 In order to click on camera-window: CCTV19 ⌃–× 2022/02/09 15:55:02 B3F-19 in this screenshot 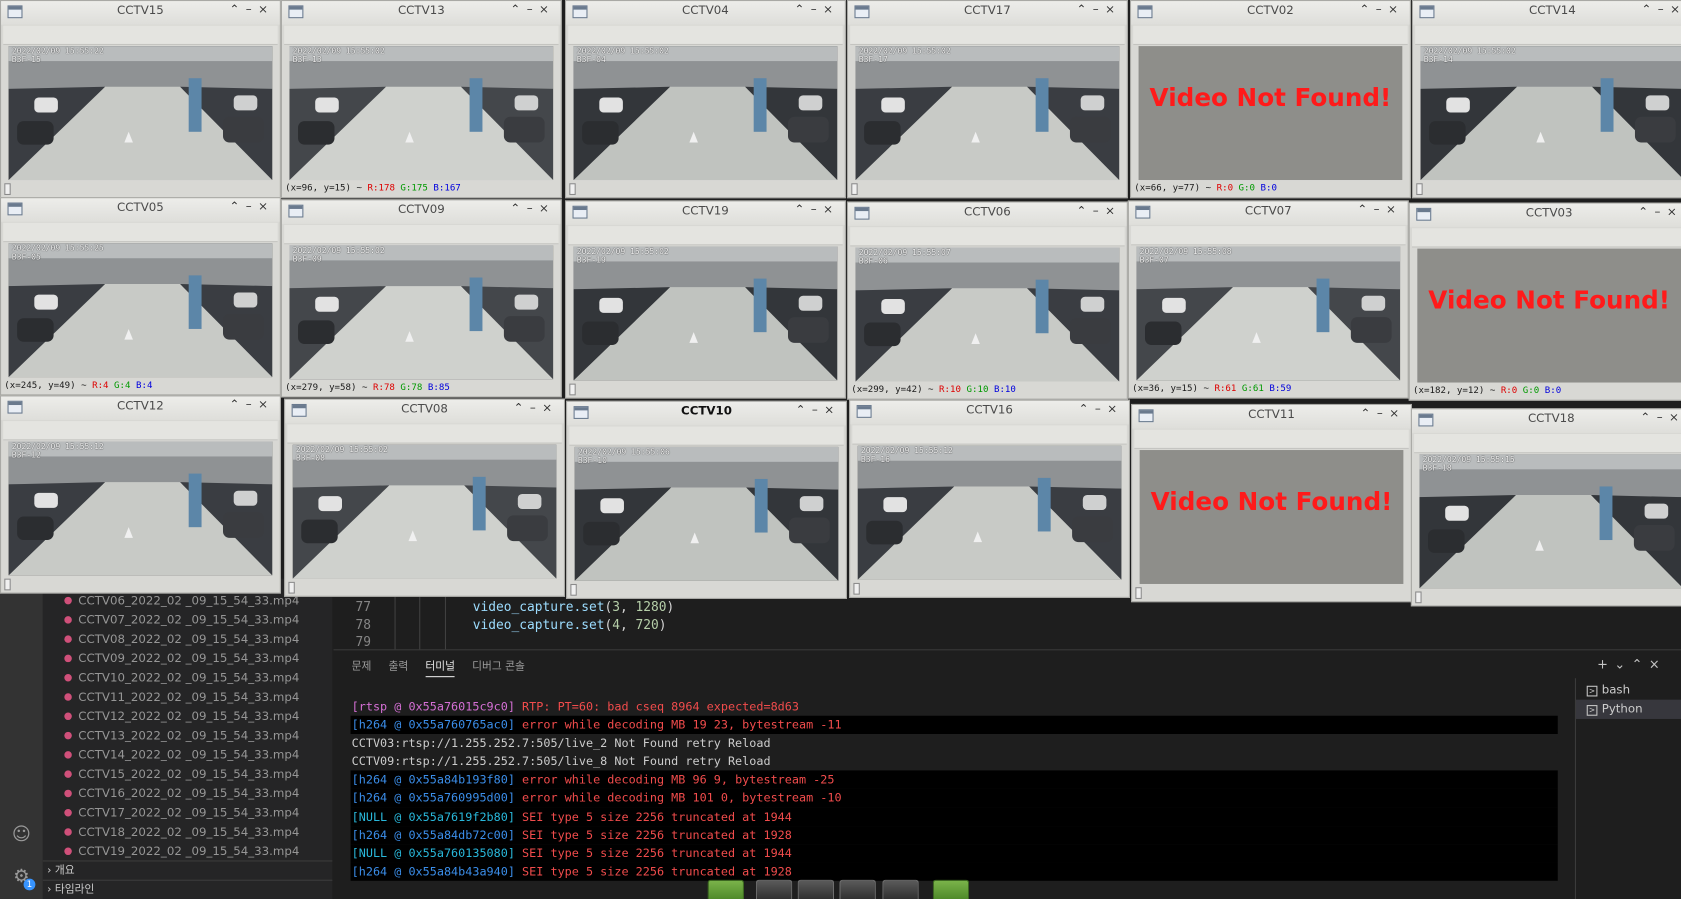, I will do `click(705, 299)`.